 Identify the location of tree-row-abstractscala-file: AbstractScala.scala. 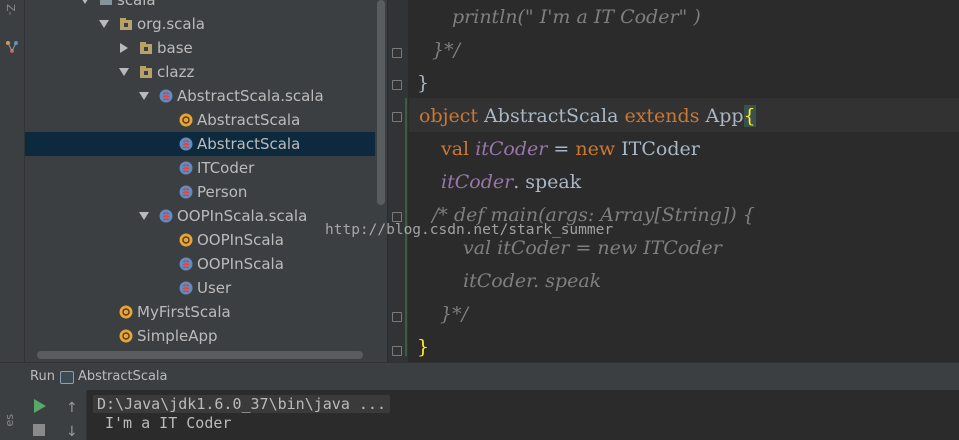
(200, 96).